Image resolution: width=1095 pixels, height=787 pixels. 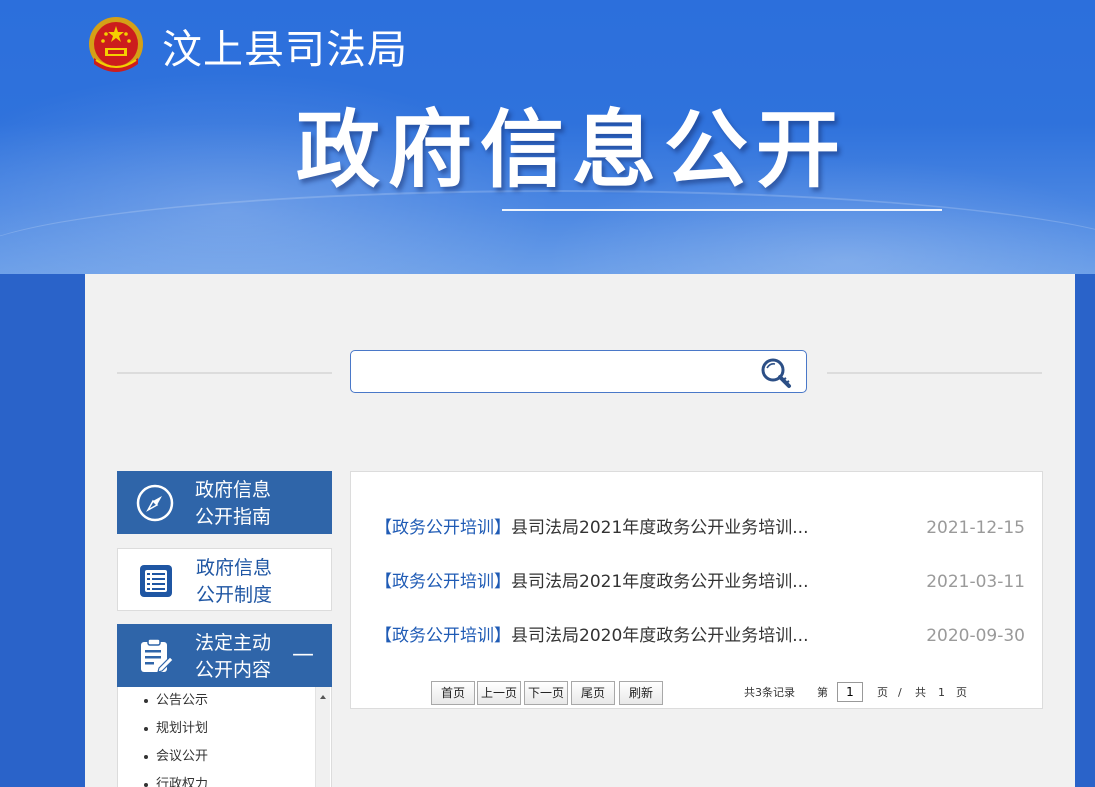 What do you see at coordinates (822, 692) in the screenshot?
I see `page-prefix: 第` at bounding box center [822, 692].